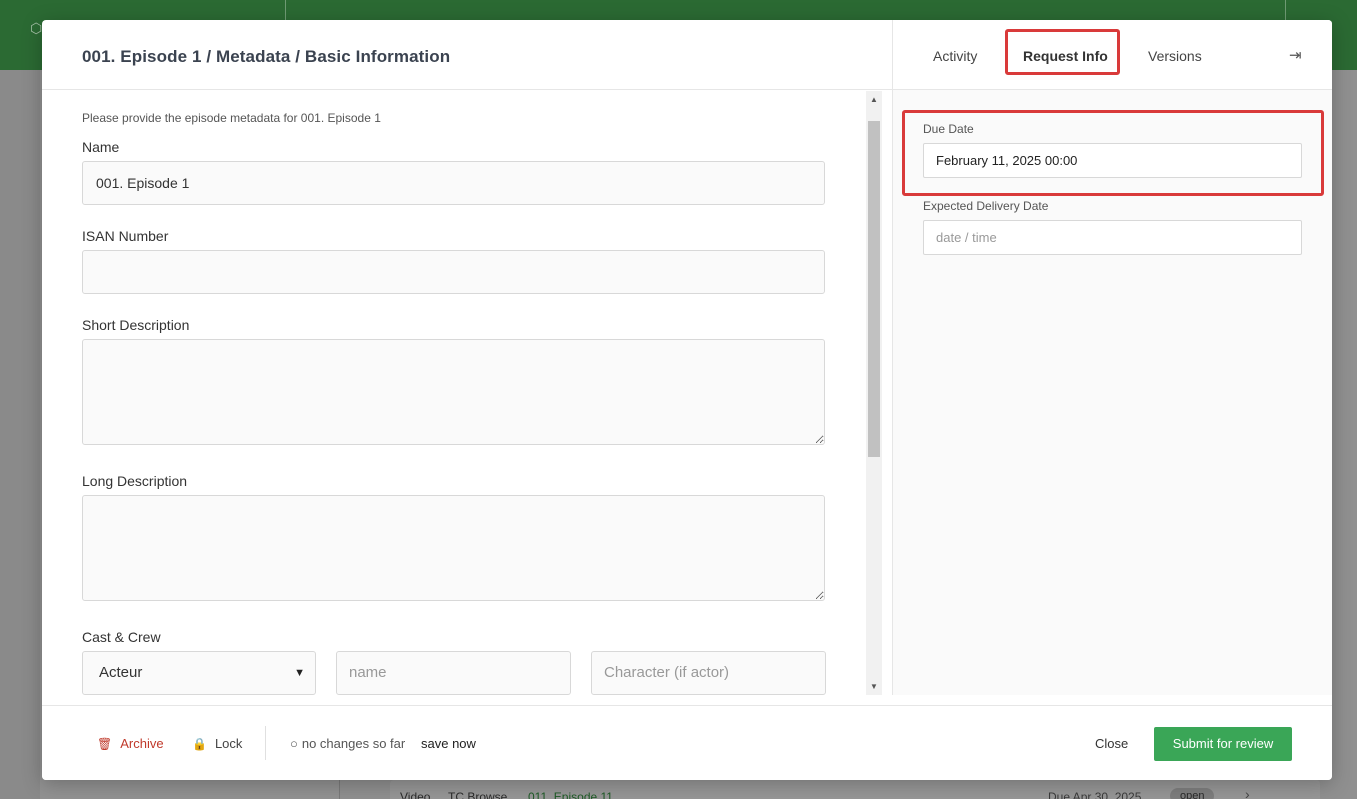  I want to click on submit-for-review-button: Submit for review, so click(1223, 744).